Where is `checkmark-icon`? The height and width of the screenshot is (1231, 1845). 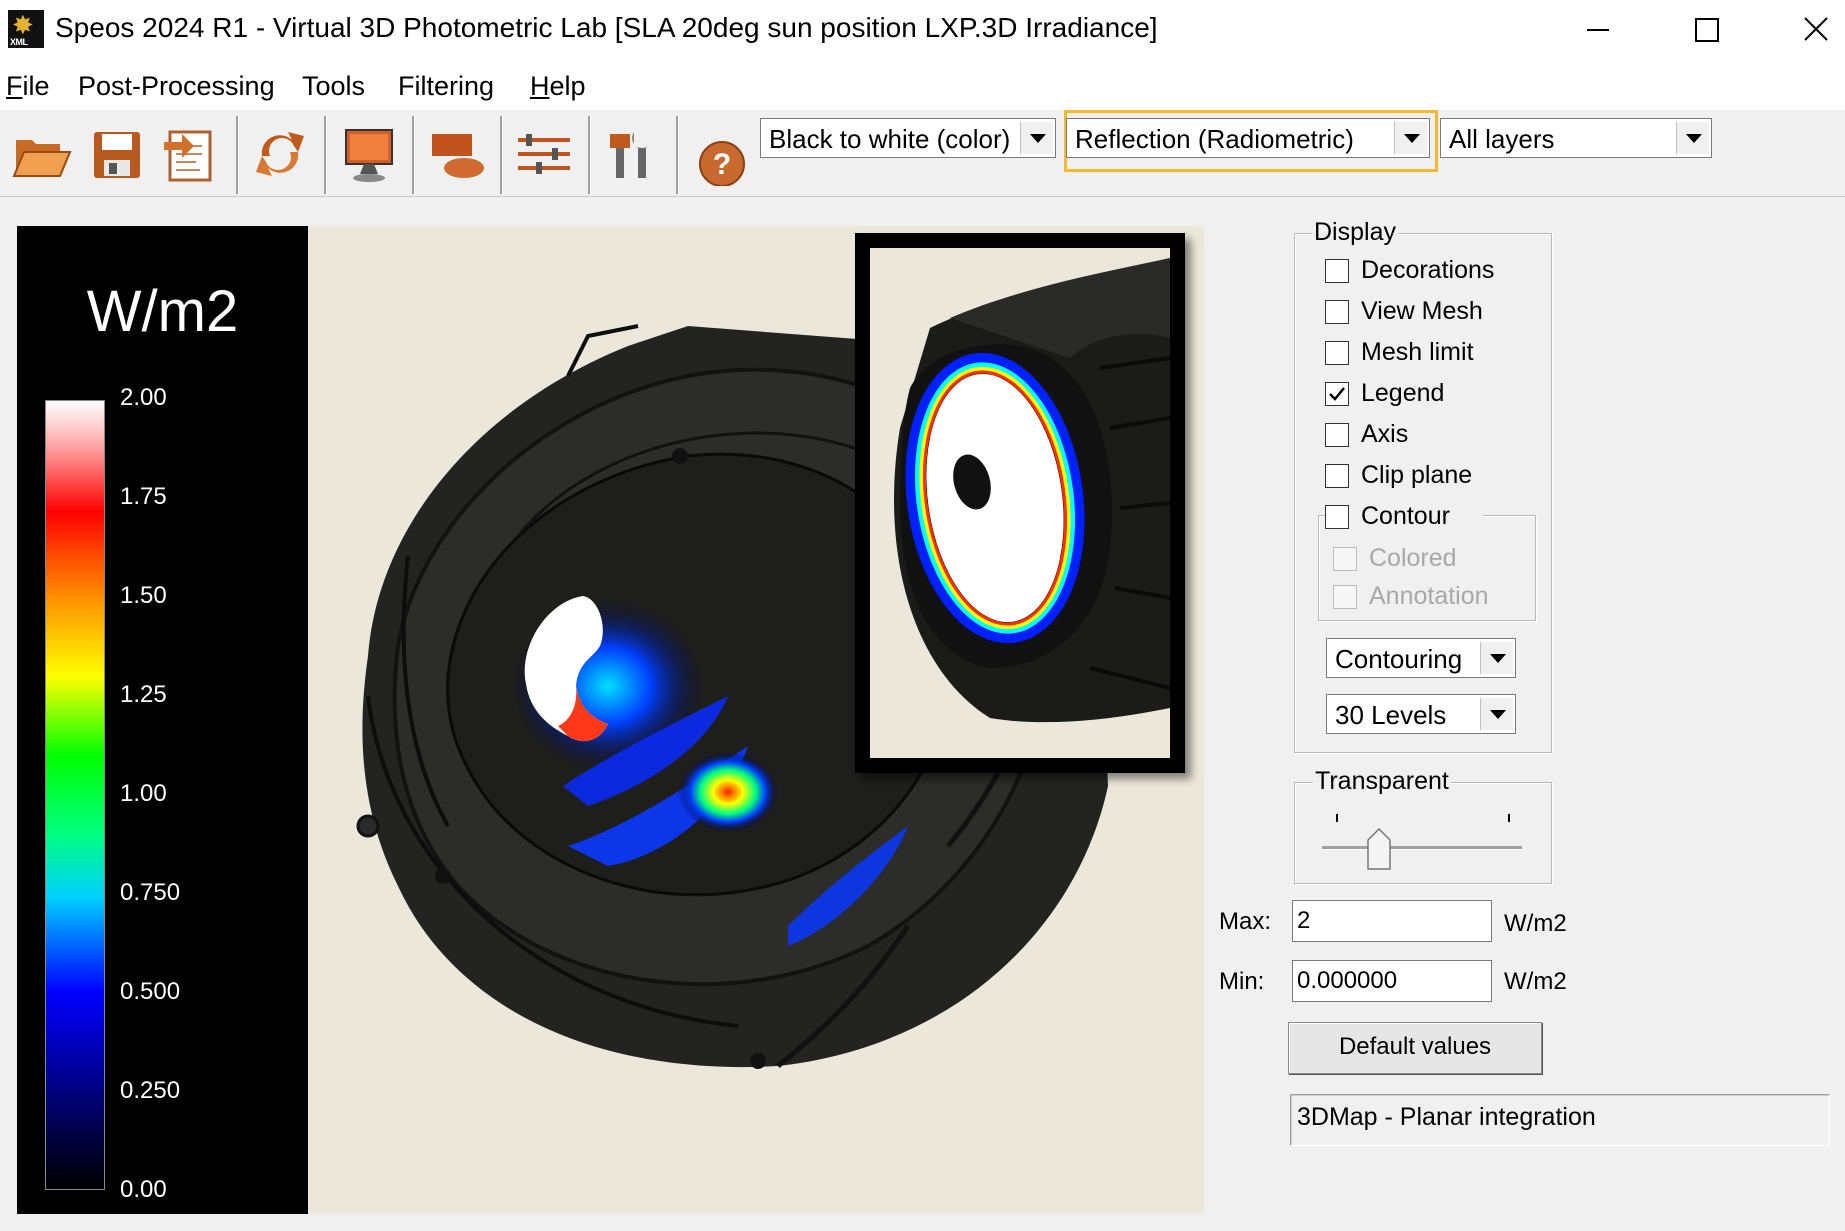
checkmark-icon is located at coordinates (1337, 394).